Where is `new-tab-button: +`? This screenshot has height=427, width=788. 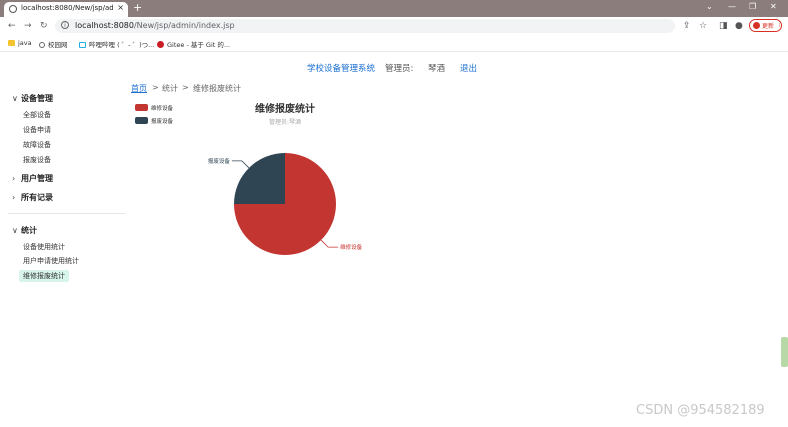 new-tab-button: + is located at coordinates (137, 7).